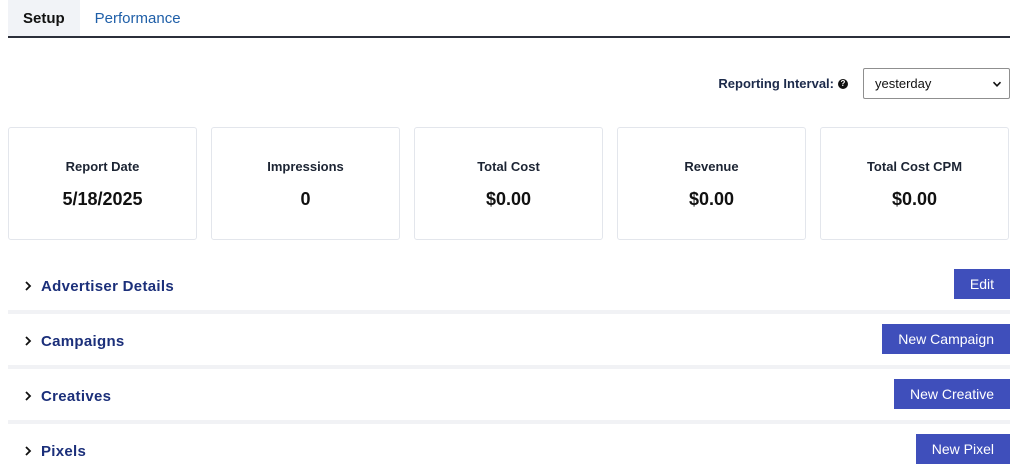 The image size is (1024, 467). I want to click on stat-value: 0, so click(305, 199).